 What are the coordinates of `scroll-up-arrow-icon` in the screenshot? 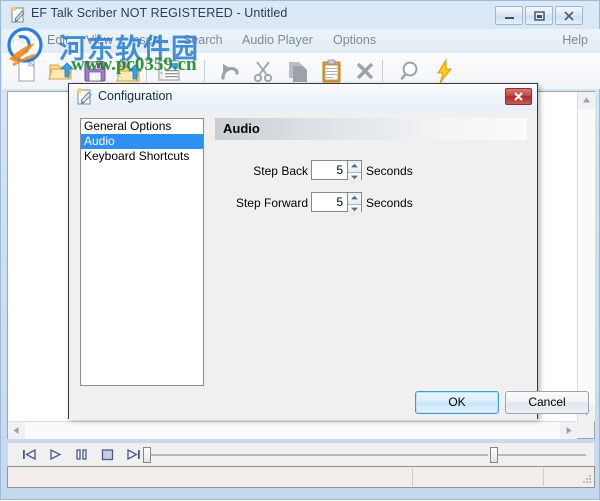 It's located at (586, 100).